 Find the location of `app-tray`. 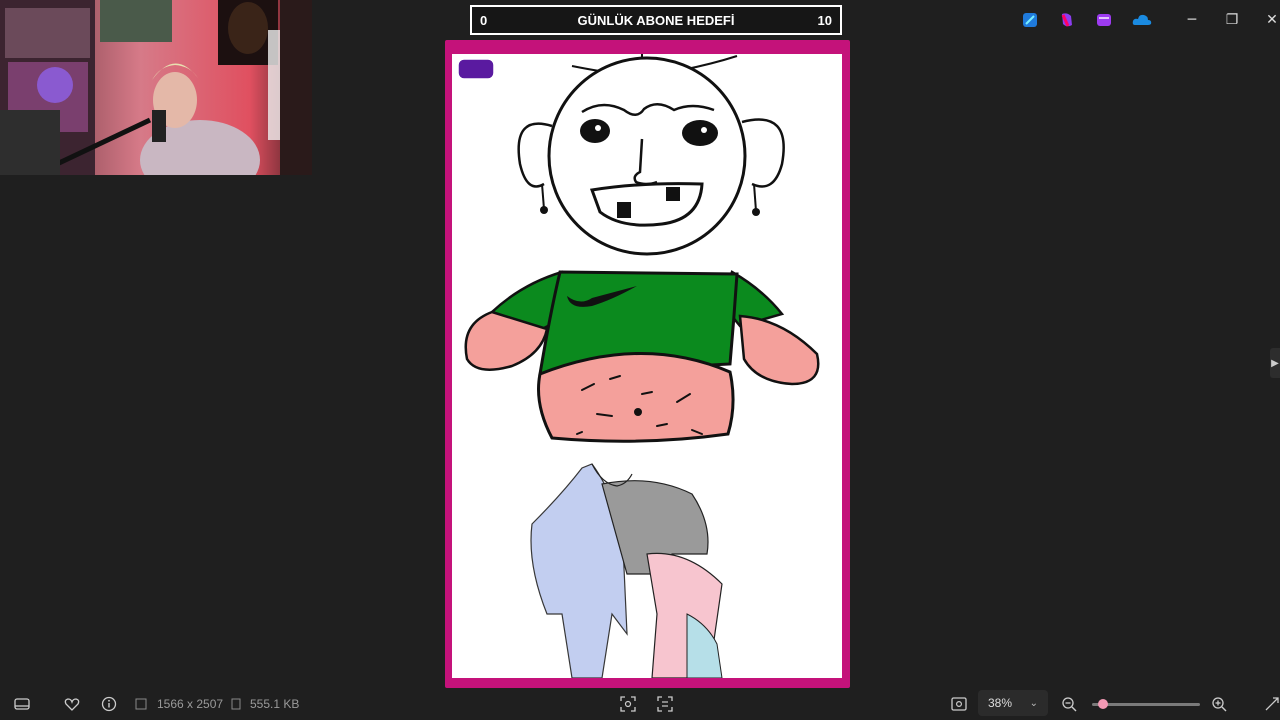

app-tray is located at coordinates (1094, 20).